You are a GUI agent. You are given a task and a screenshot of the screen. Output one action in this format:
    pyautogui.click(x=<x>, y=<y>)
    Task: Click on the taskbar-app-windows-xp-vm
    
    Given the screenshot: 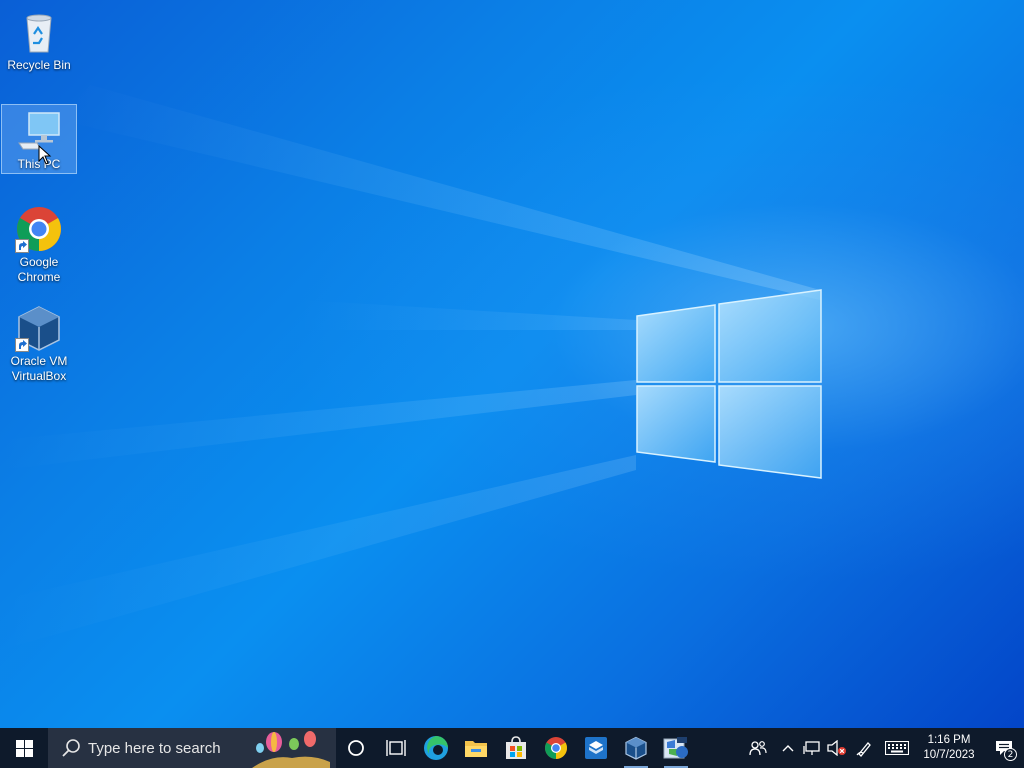 What is the action you would take?
    pyautogui.click(x=676, y=748)
    